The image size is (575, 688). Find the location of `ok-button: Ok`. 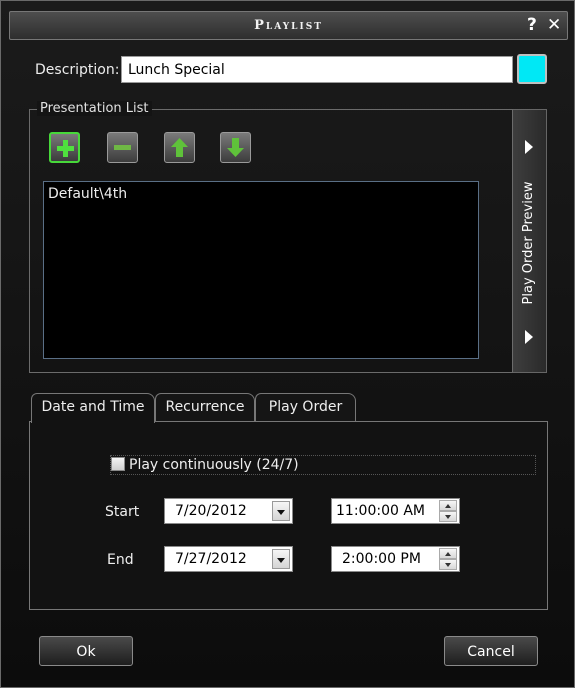

ok-button: Ok is located at coordinates (86, 651).